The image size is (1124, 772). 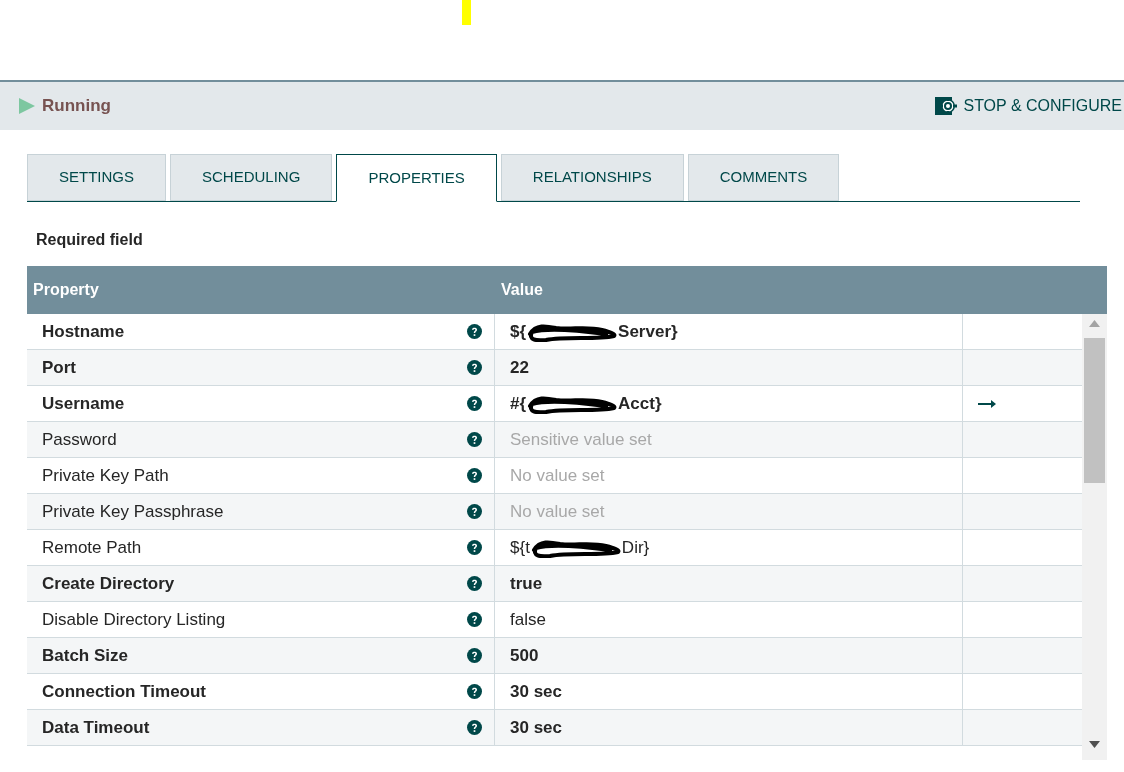 I want to click on property-name: Hostname, so click(x=83, y=331).